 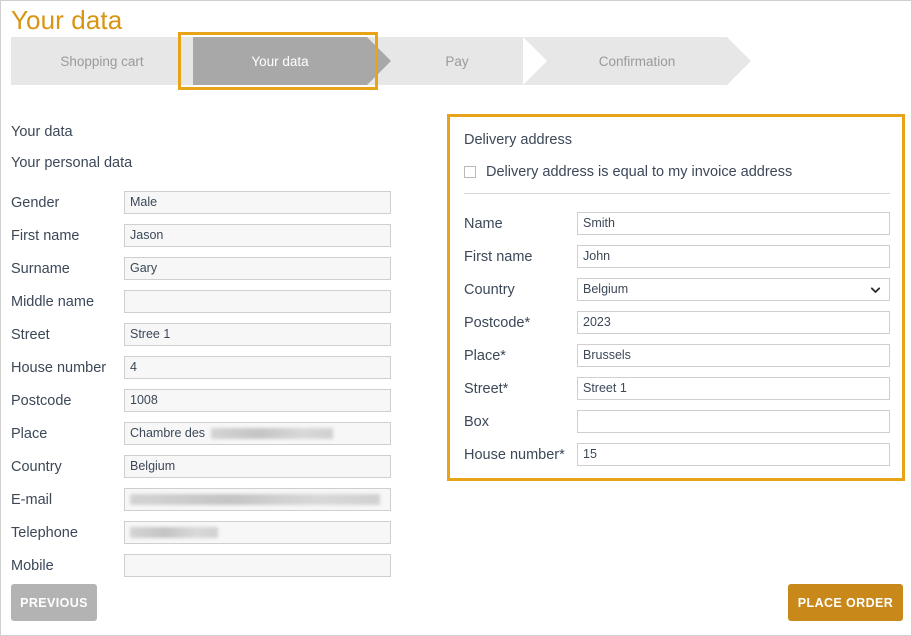 I want to click on gender-field: Male, so click(x=257, y=202).